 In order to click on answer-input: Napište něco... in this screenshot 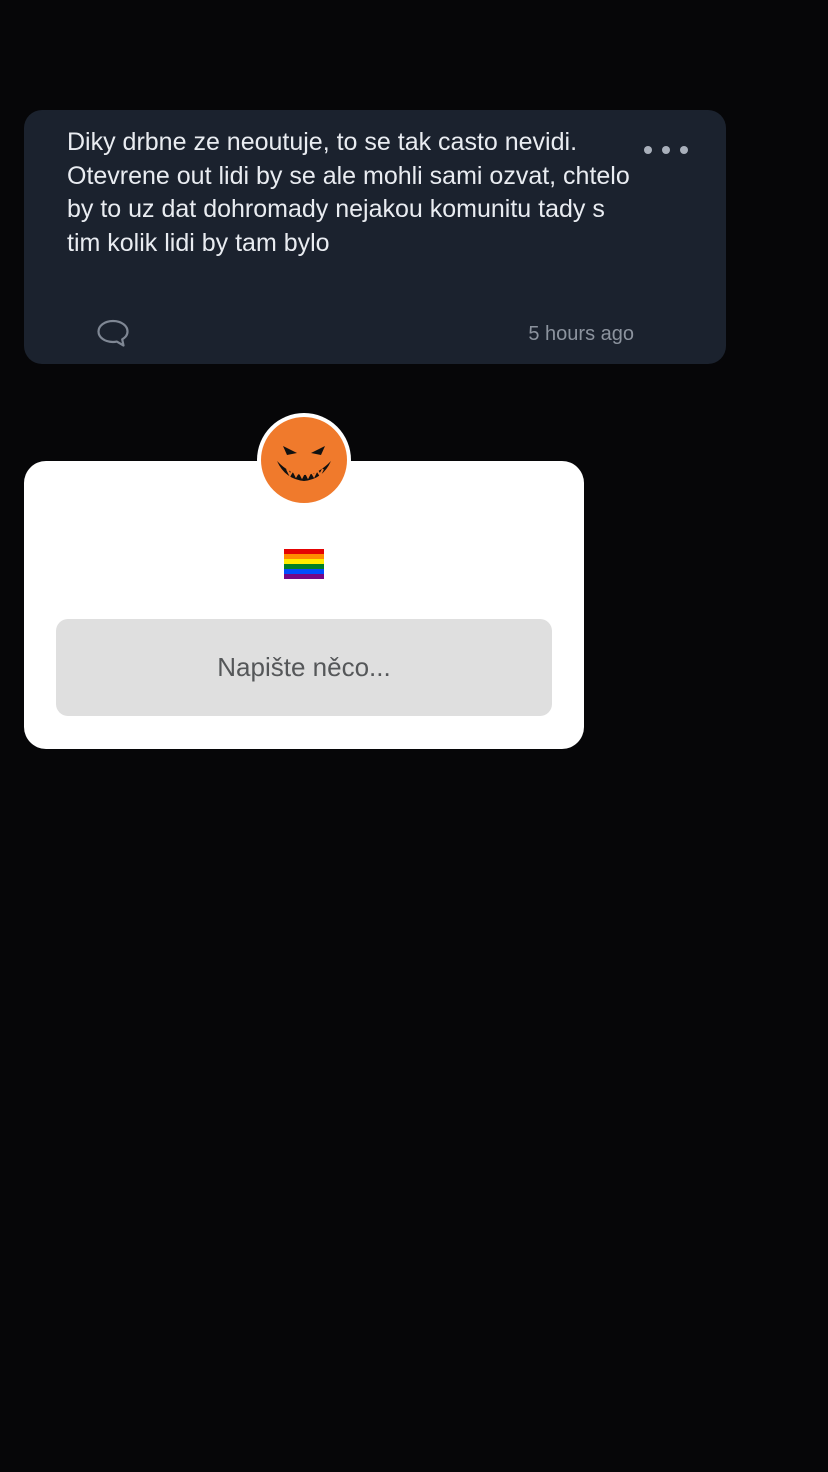, I will do `click(304, 667)`.